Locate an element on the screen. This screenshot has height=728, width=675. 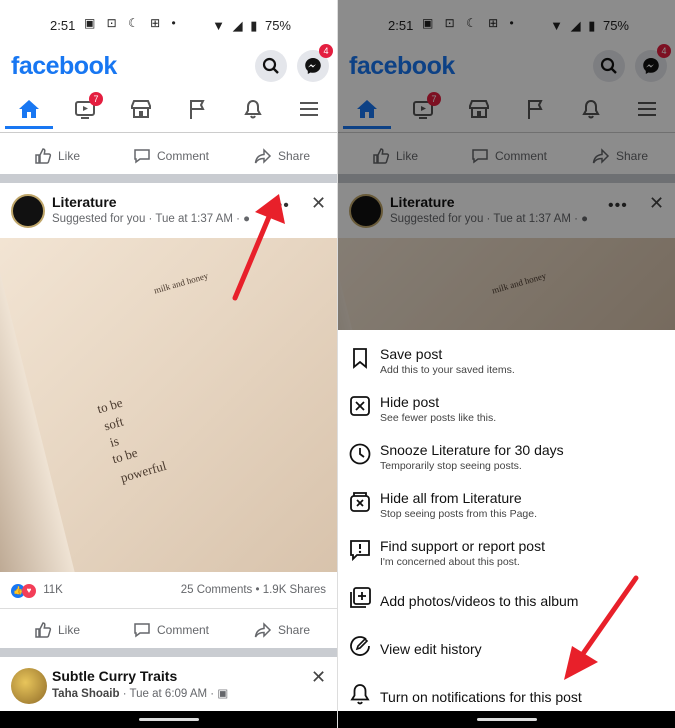
hide-x-icon is located at coordinates (360, 406).